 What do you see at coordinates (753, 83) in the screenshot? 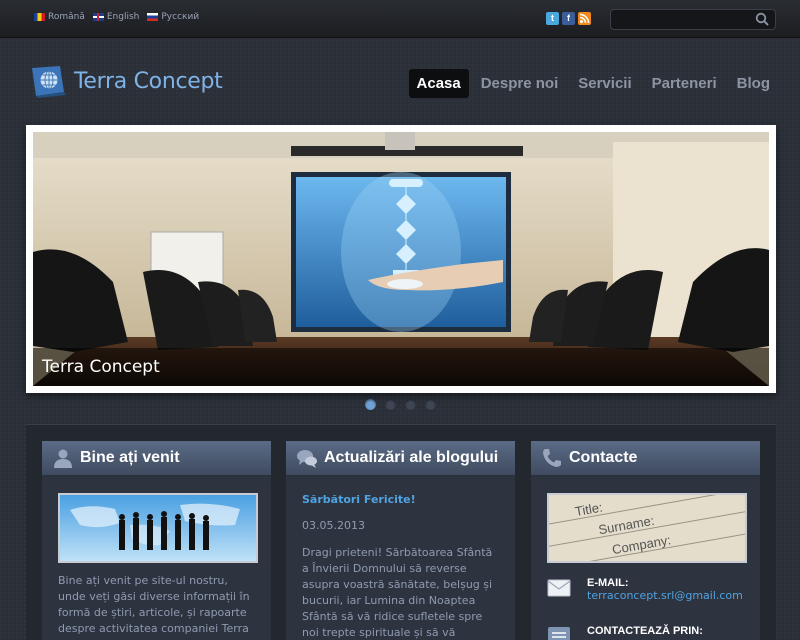
I see `nav-blog: Blog` at bounding box center [753, 83].